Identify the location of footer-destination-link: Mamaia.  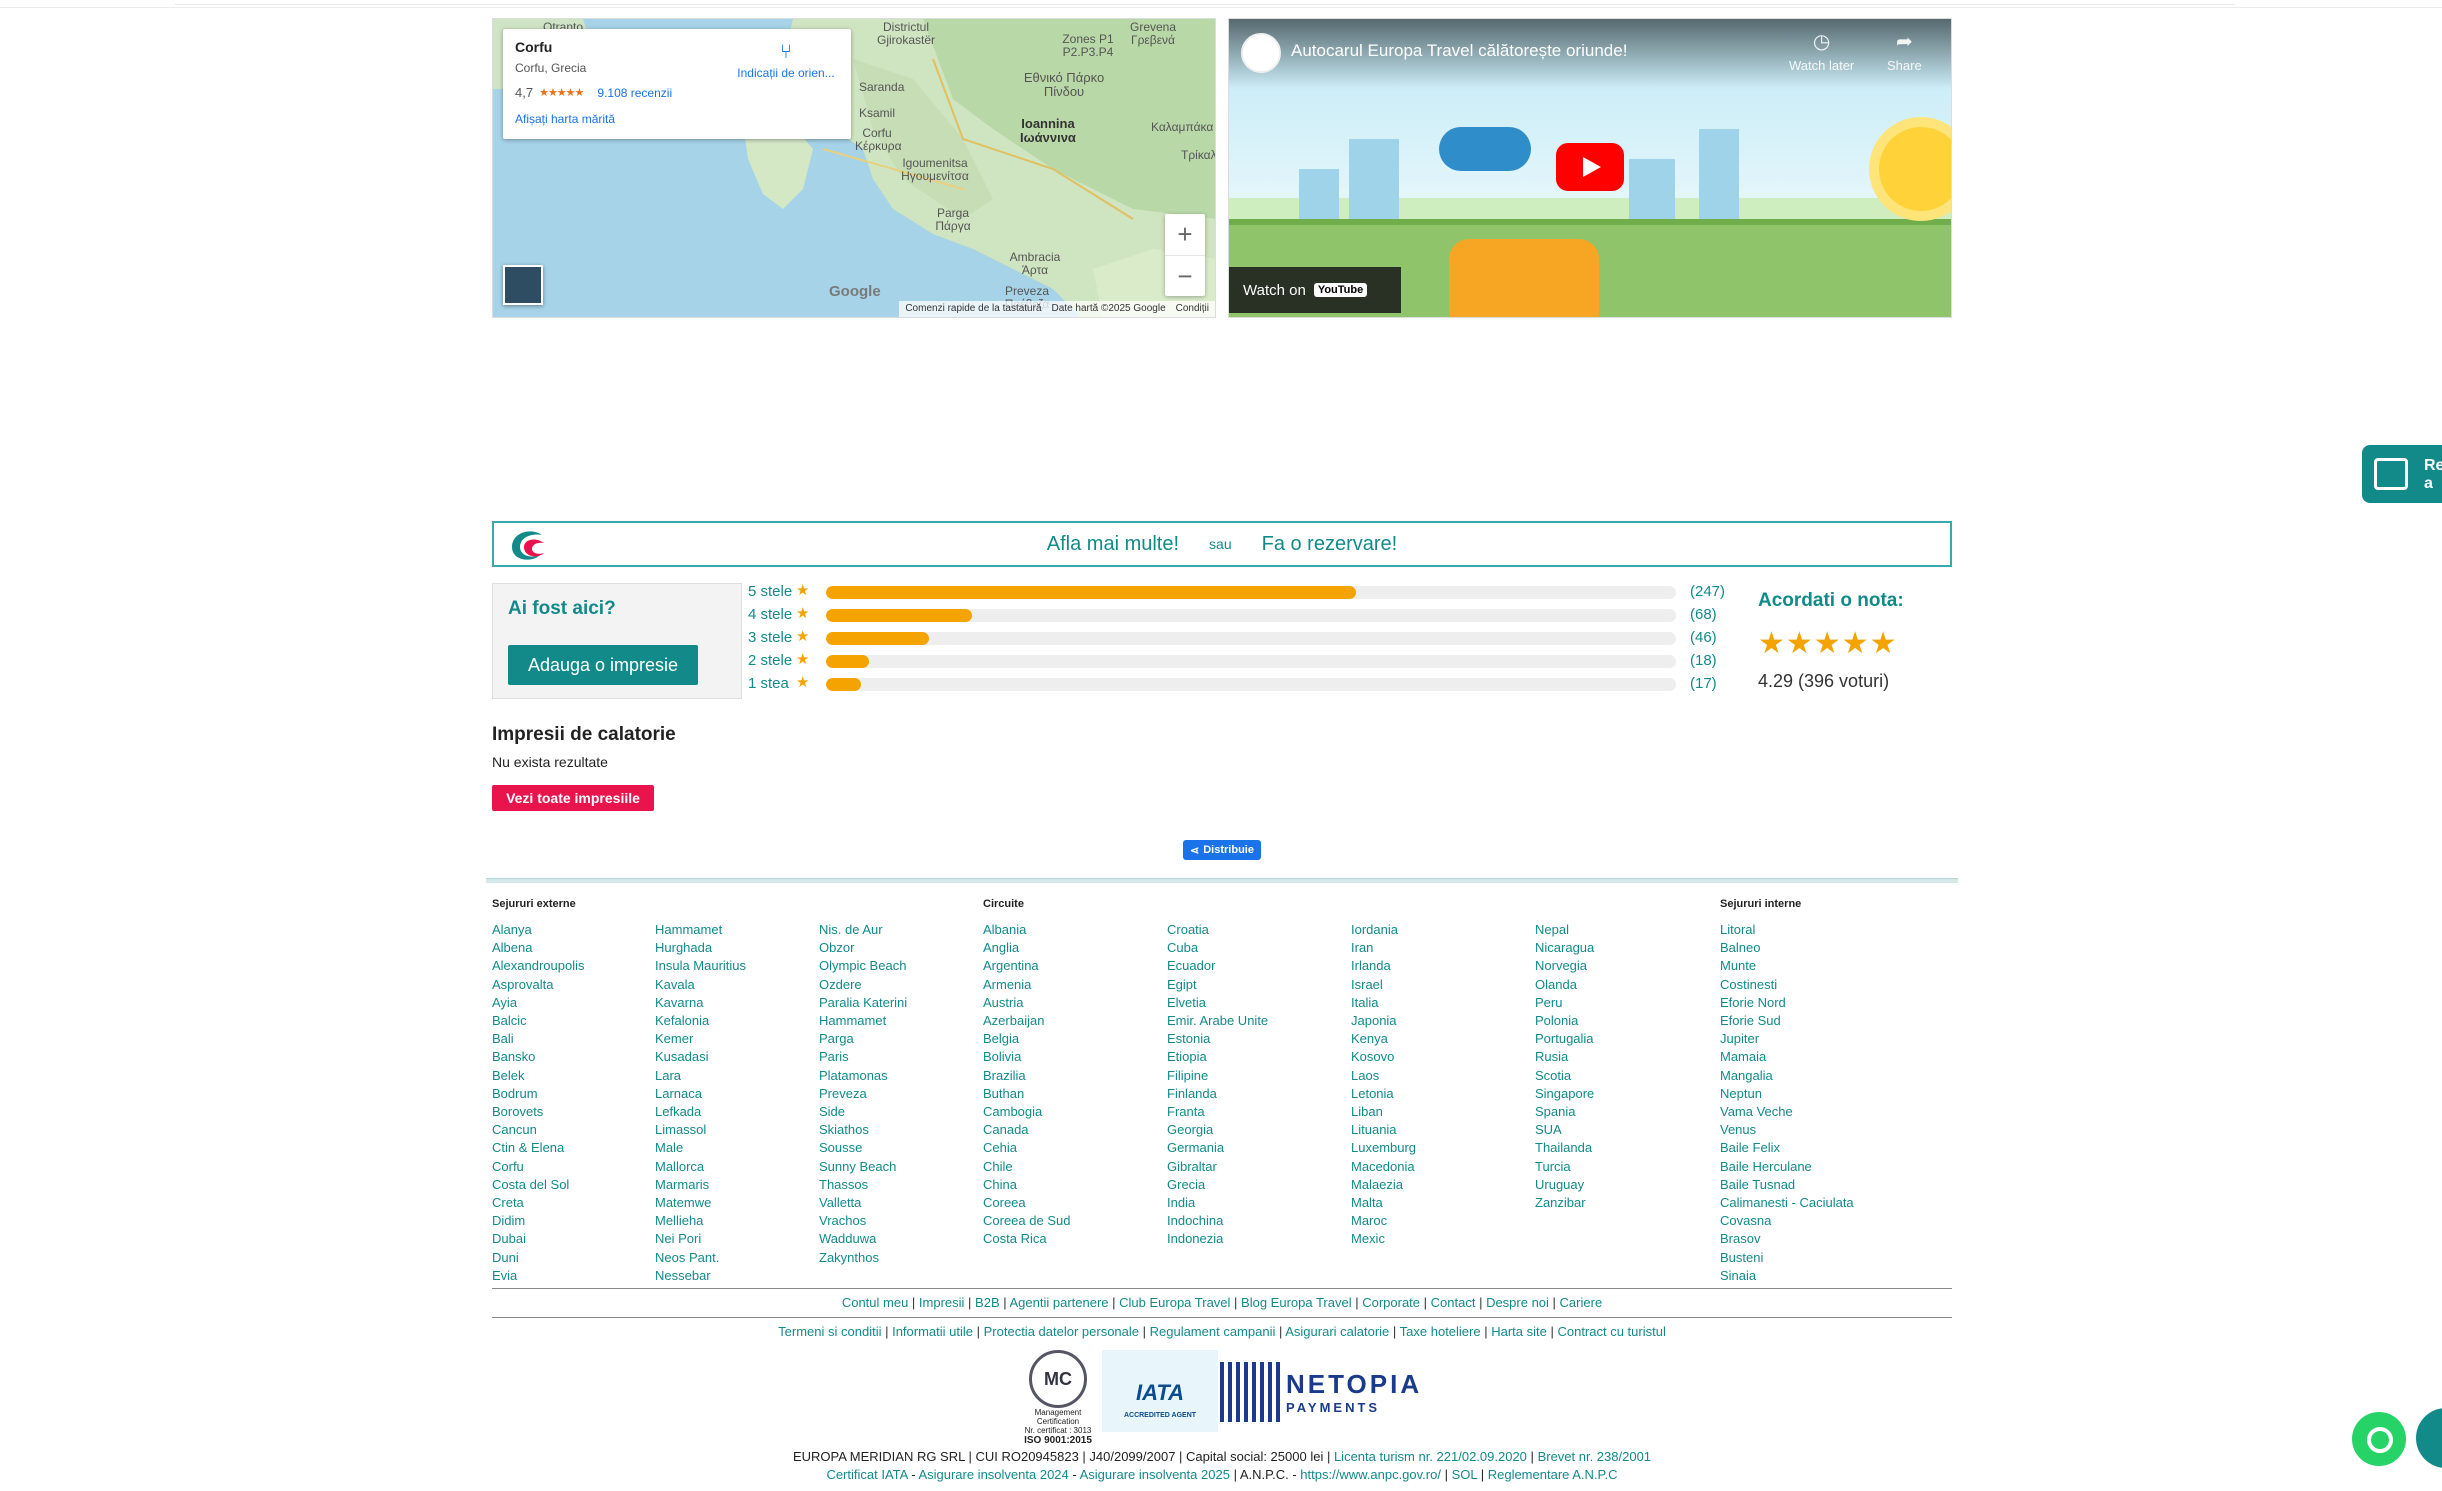
(1787, 1057).